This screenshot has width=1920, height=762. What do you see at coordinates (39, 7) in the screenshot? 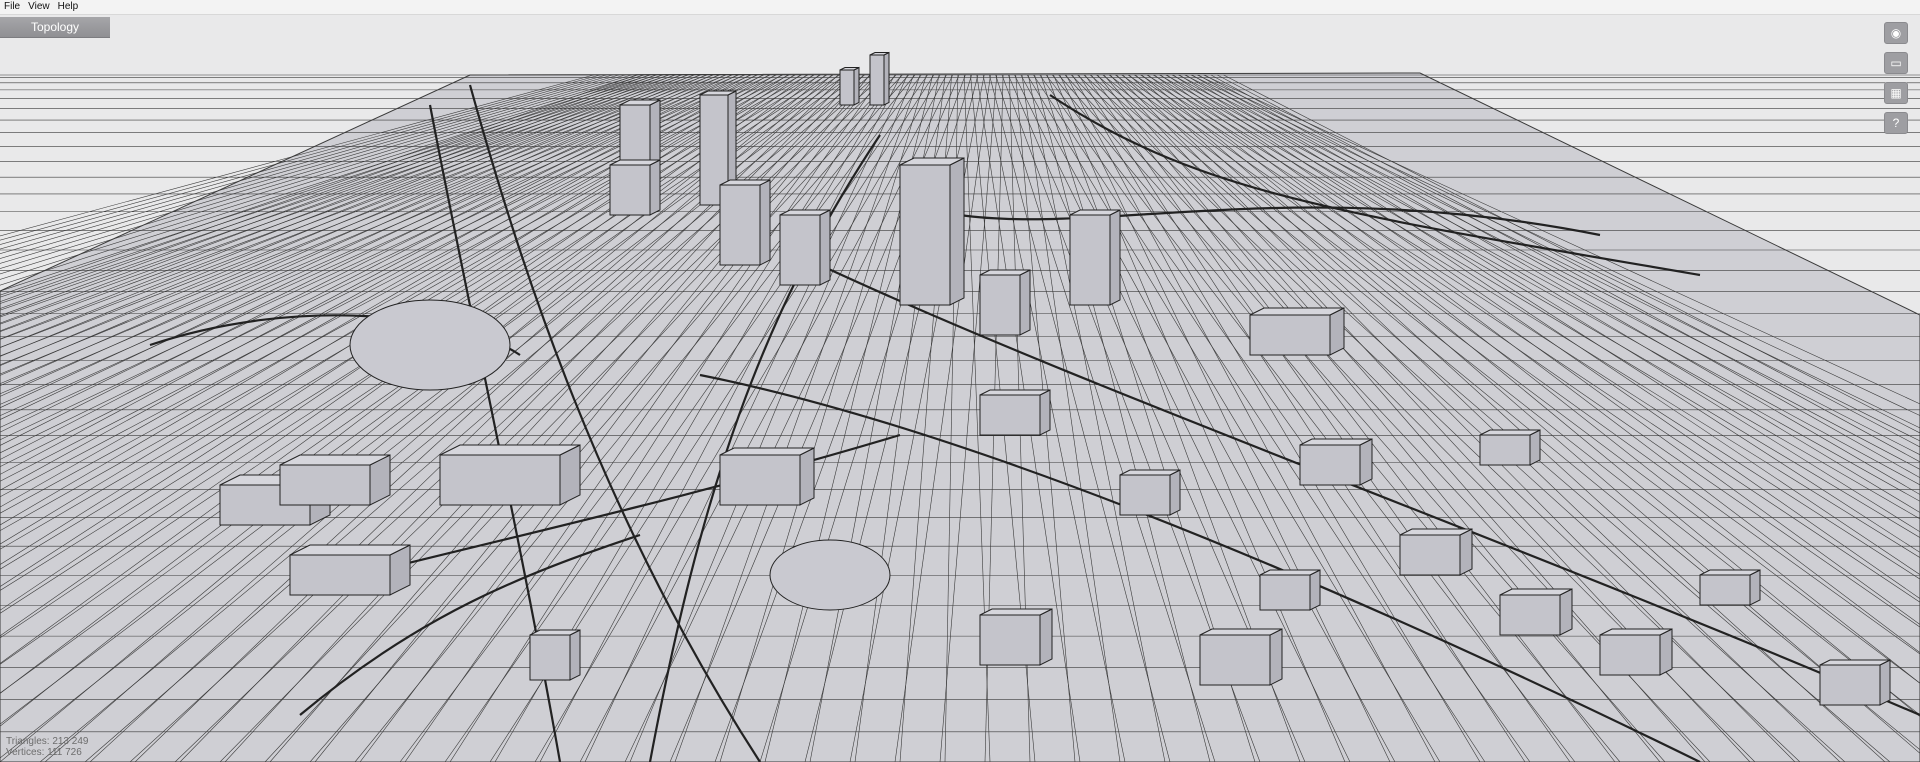
I see `menu-view: View` at bounding box center [39, 7].